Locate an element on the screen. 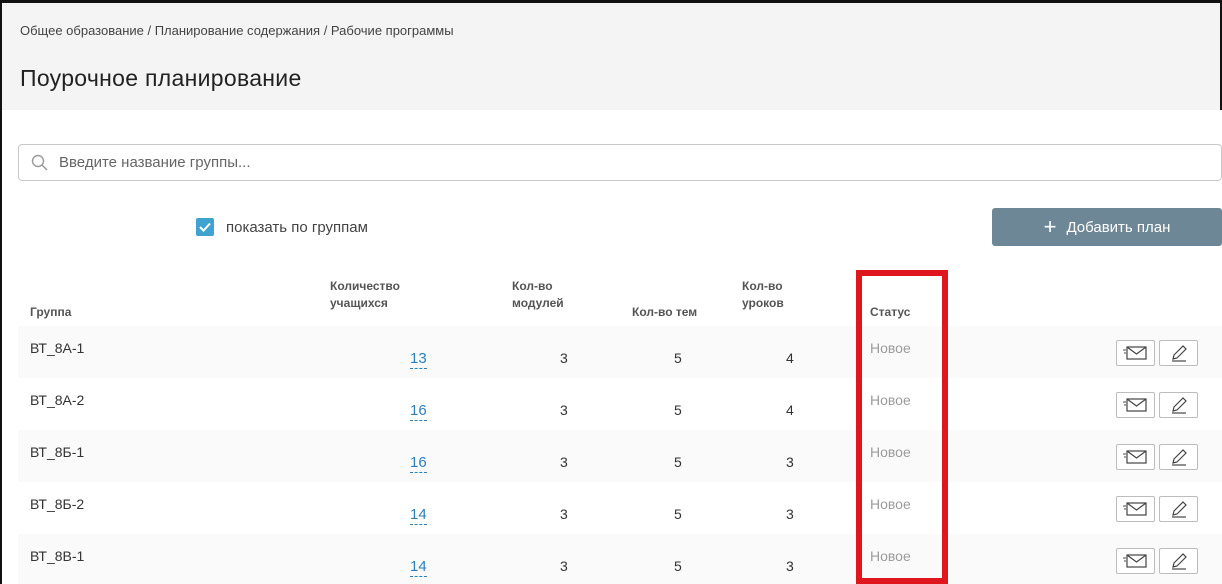  students-count-link: 13 is located at coordinates (418, 359).